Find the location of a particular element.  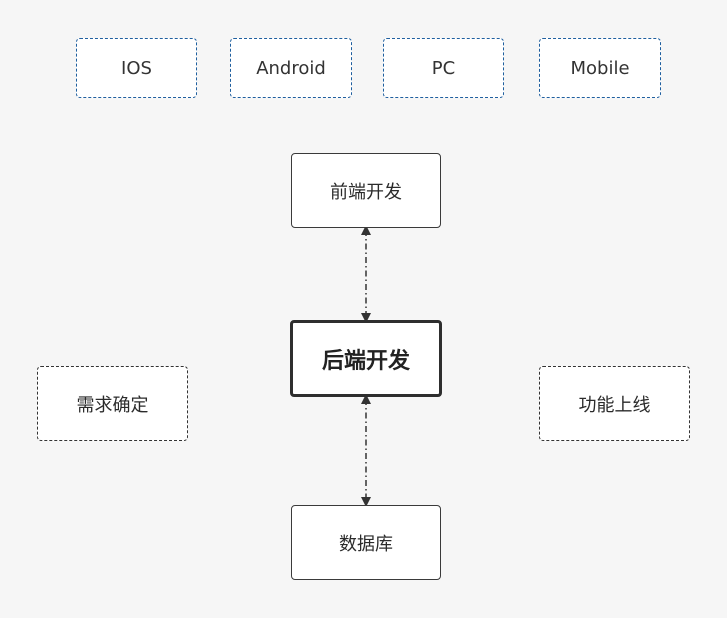

node-backend-label: 后端开发 is located at coordinates (365, 361).